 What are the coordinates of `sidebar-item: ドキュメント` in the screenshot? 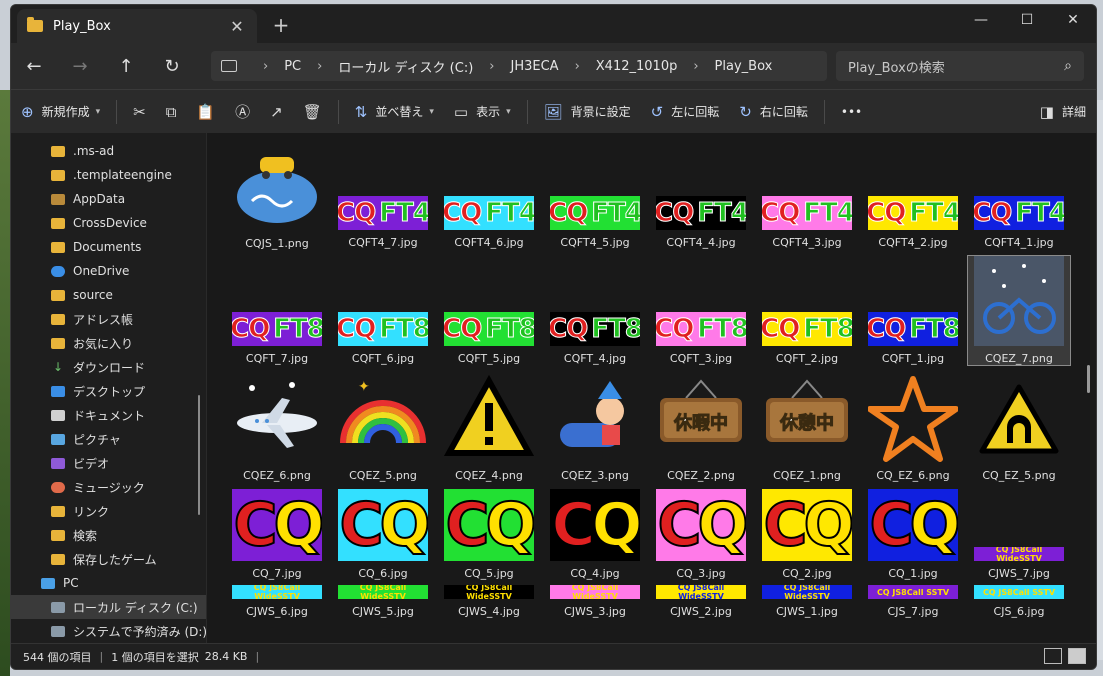 It's located at (108, 415).